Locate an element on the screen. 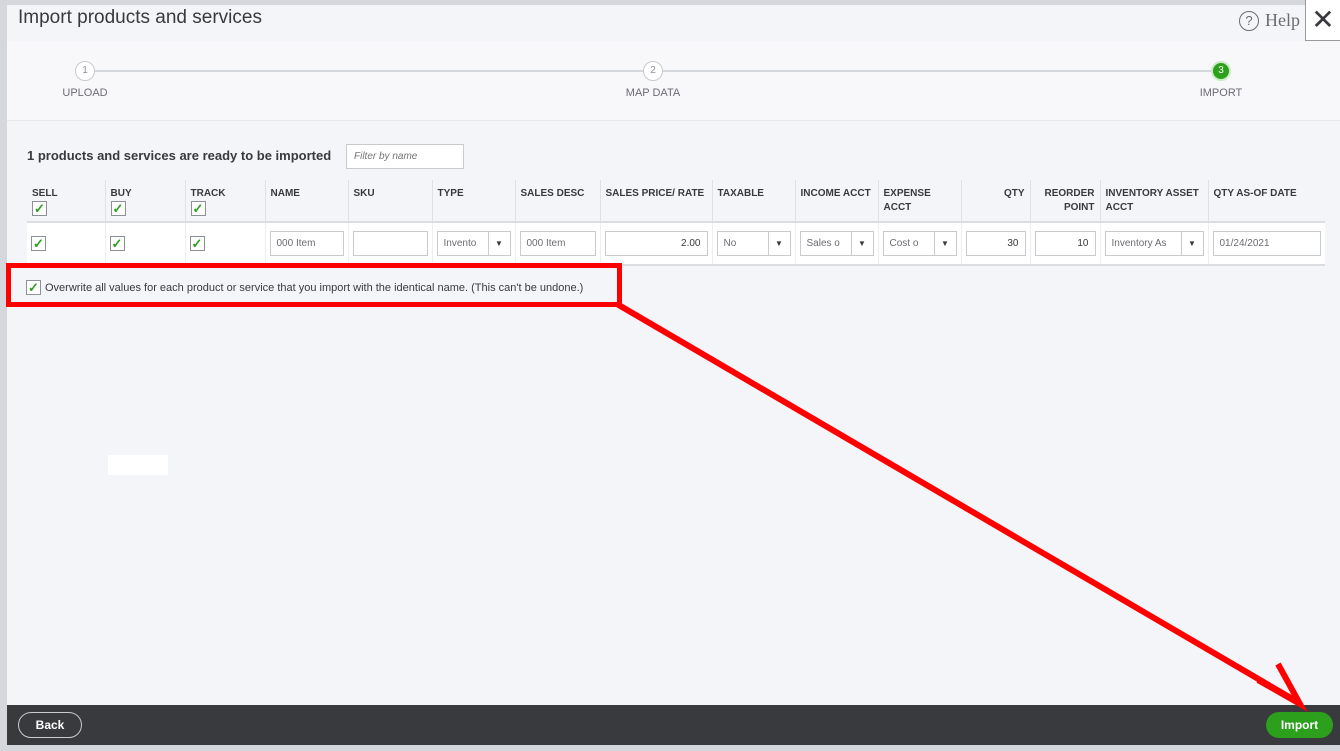 This screenshot has width=1340, height=751. step-upload: 1 UPLOAD is located at coordinates (85, 80).